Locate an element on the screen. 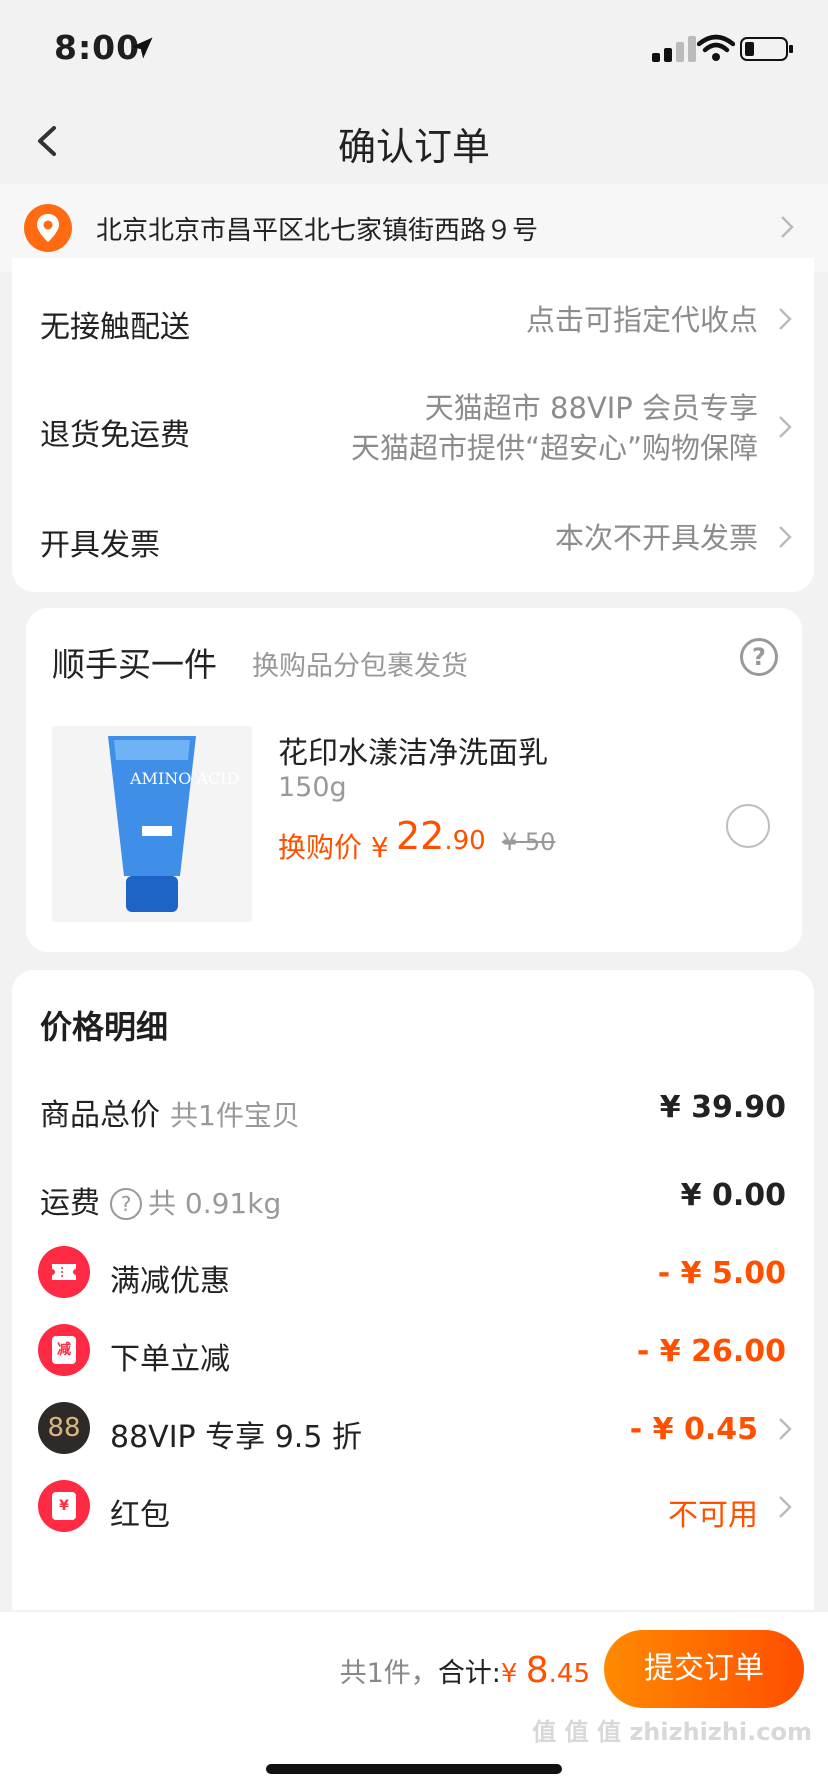  total-currency: ¥ is located at coordinates (513, 1674).